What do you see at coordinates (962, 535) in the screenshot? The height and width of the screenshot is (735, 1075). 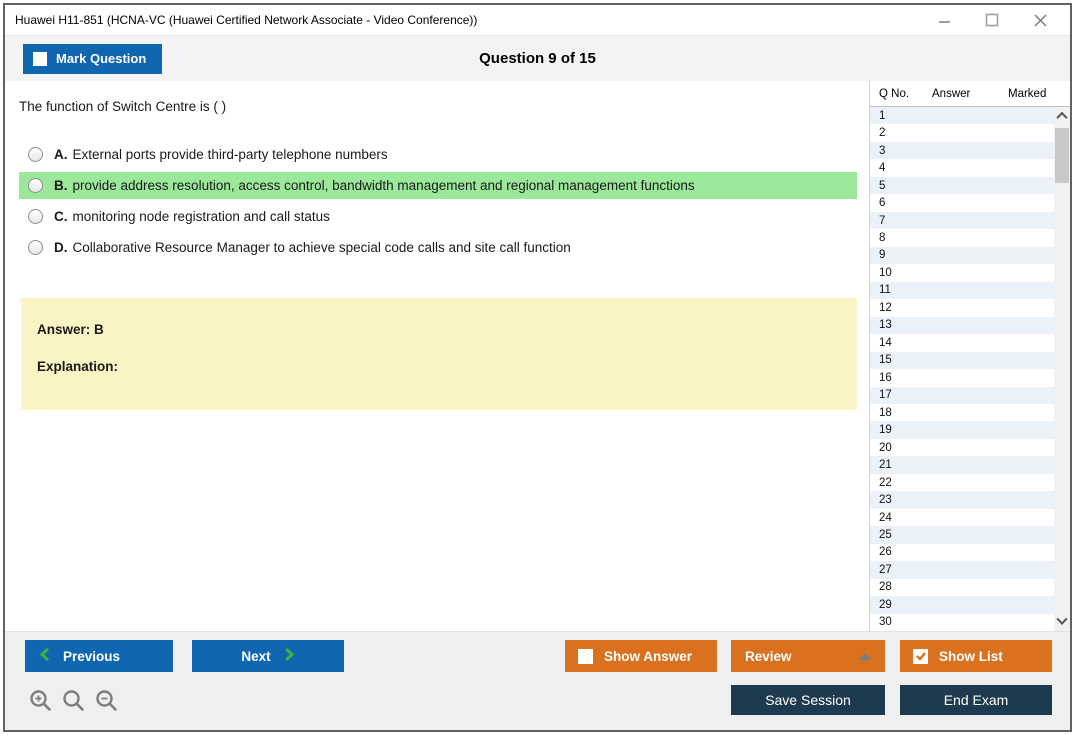 I see `question-row: 25` at bounding box center [962, 535].